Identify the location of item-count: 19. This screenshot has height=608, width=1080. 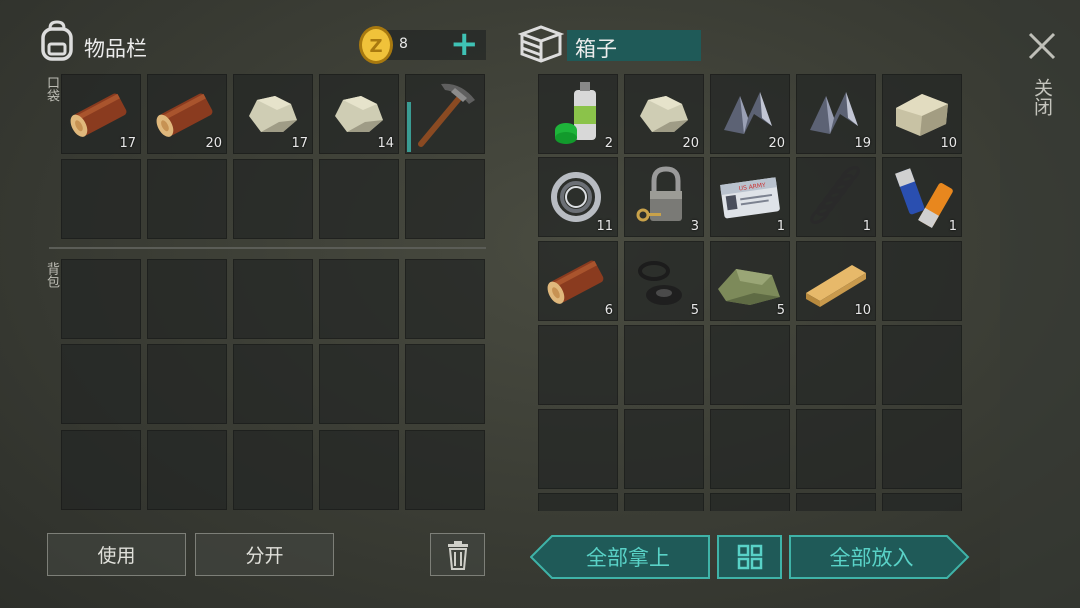
(862, 143).